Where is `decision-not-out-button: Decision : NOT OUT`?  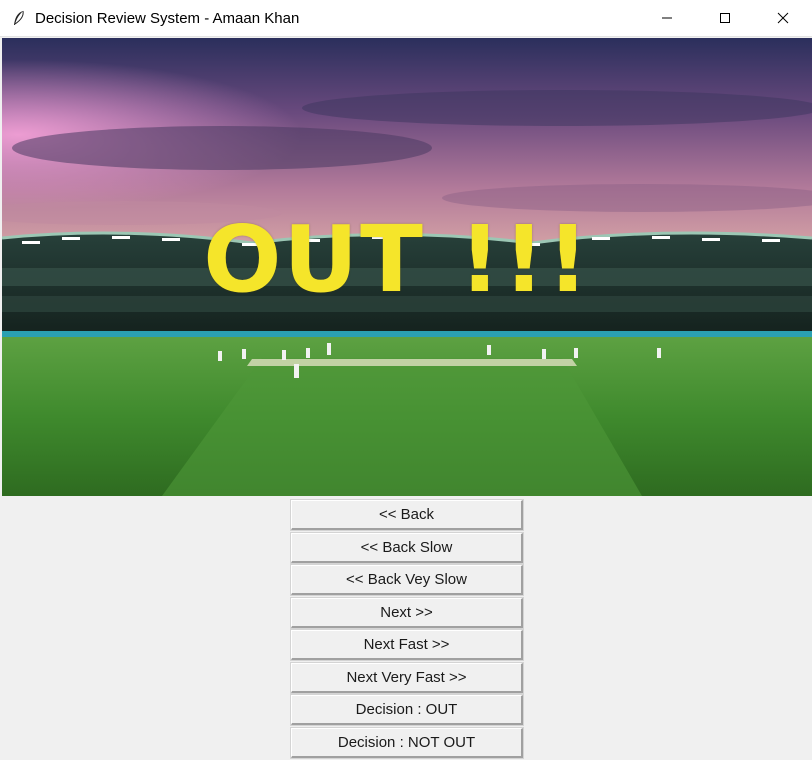
decision-not-out-button: Decision : NOT OUT is located at coordinates (407, 742).